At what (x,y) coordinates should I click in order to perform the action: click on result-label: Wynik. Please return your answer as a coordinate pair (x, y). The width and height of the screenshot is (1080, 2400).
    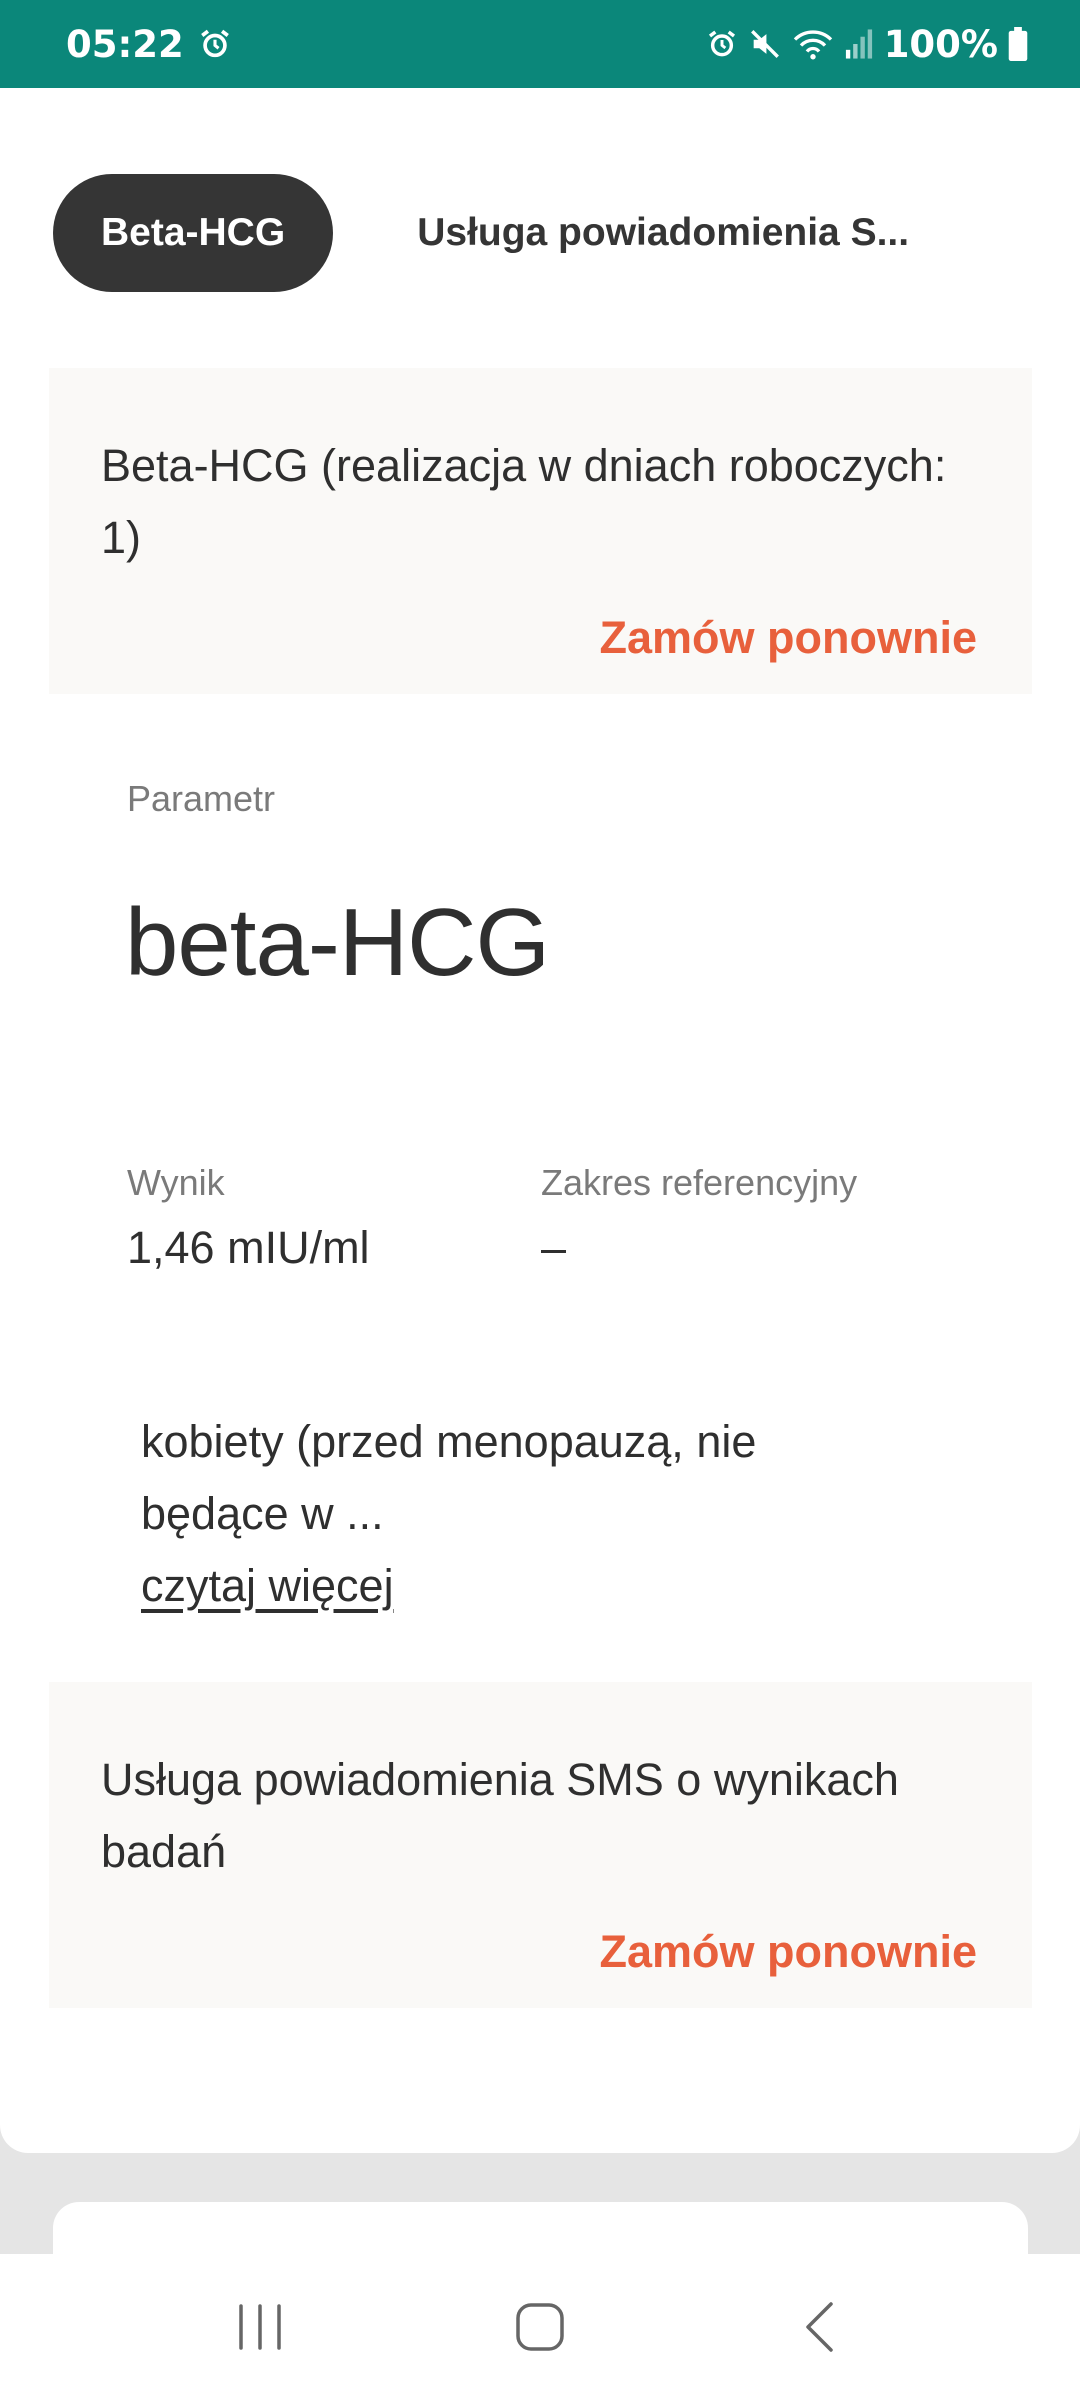
    Looking at the image, I should click on (176, 1182).